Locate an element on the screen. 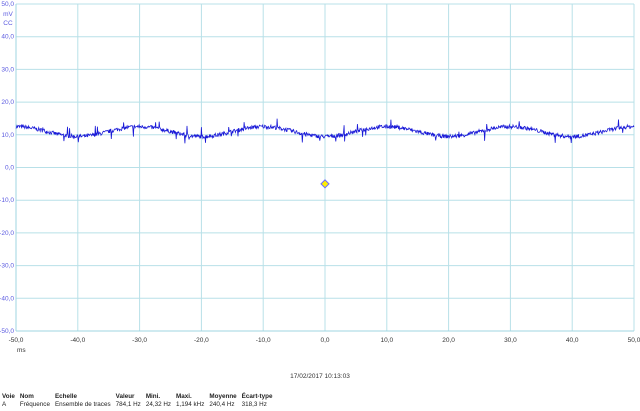  y-tick-label: -30,0 is located at coordinates (7, 266).